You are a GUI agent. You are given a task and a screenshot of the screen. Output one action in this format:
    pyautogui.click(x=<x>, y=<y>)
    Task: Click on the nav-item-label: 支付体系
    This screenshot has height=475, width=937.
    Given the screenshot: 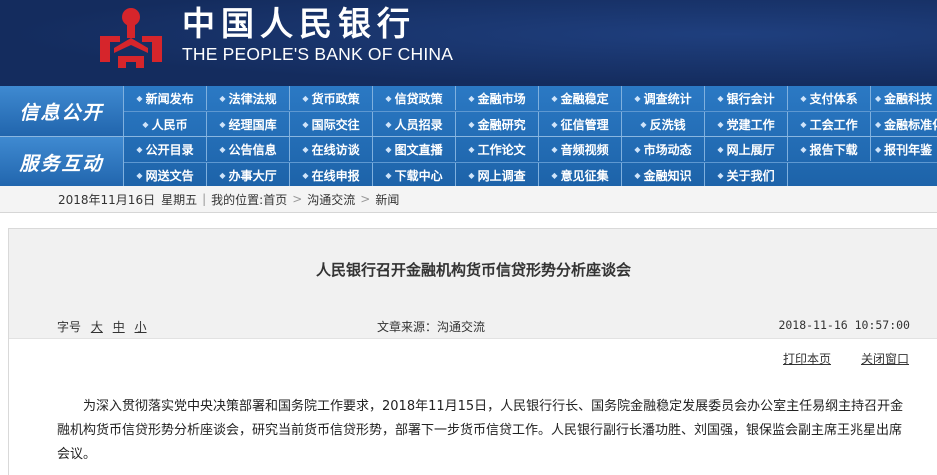 What is the action you would take?
    pyautogui.click(x=833, y=98)
    